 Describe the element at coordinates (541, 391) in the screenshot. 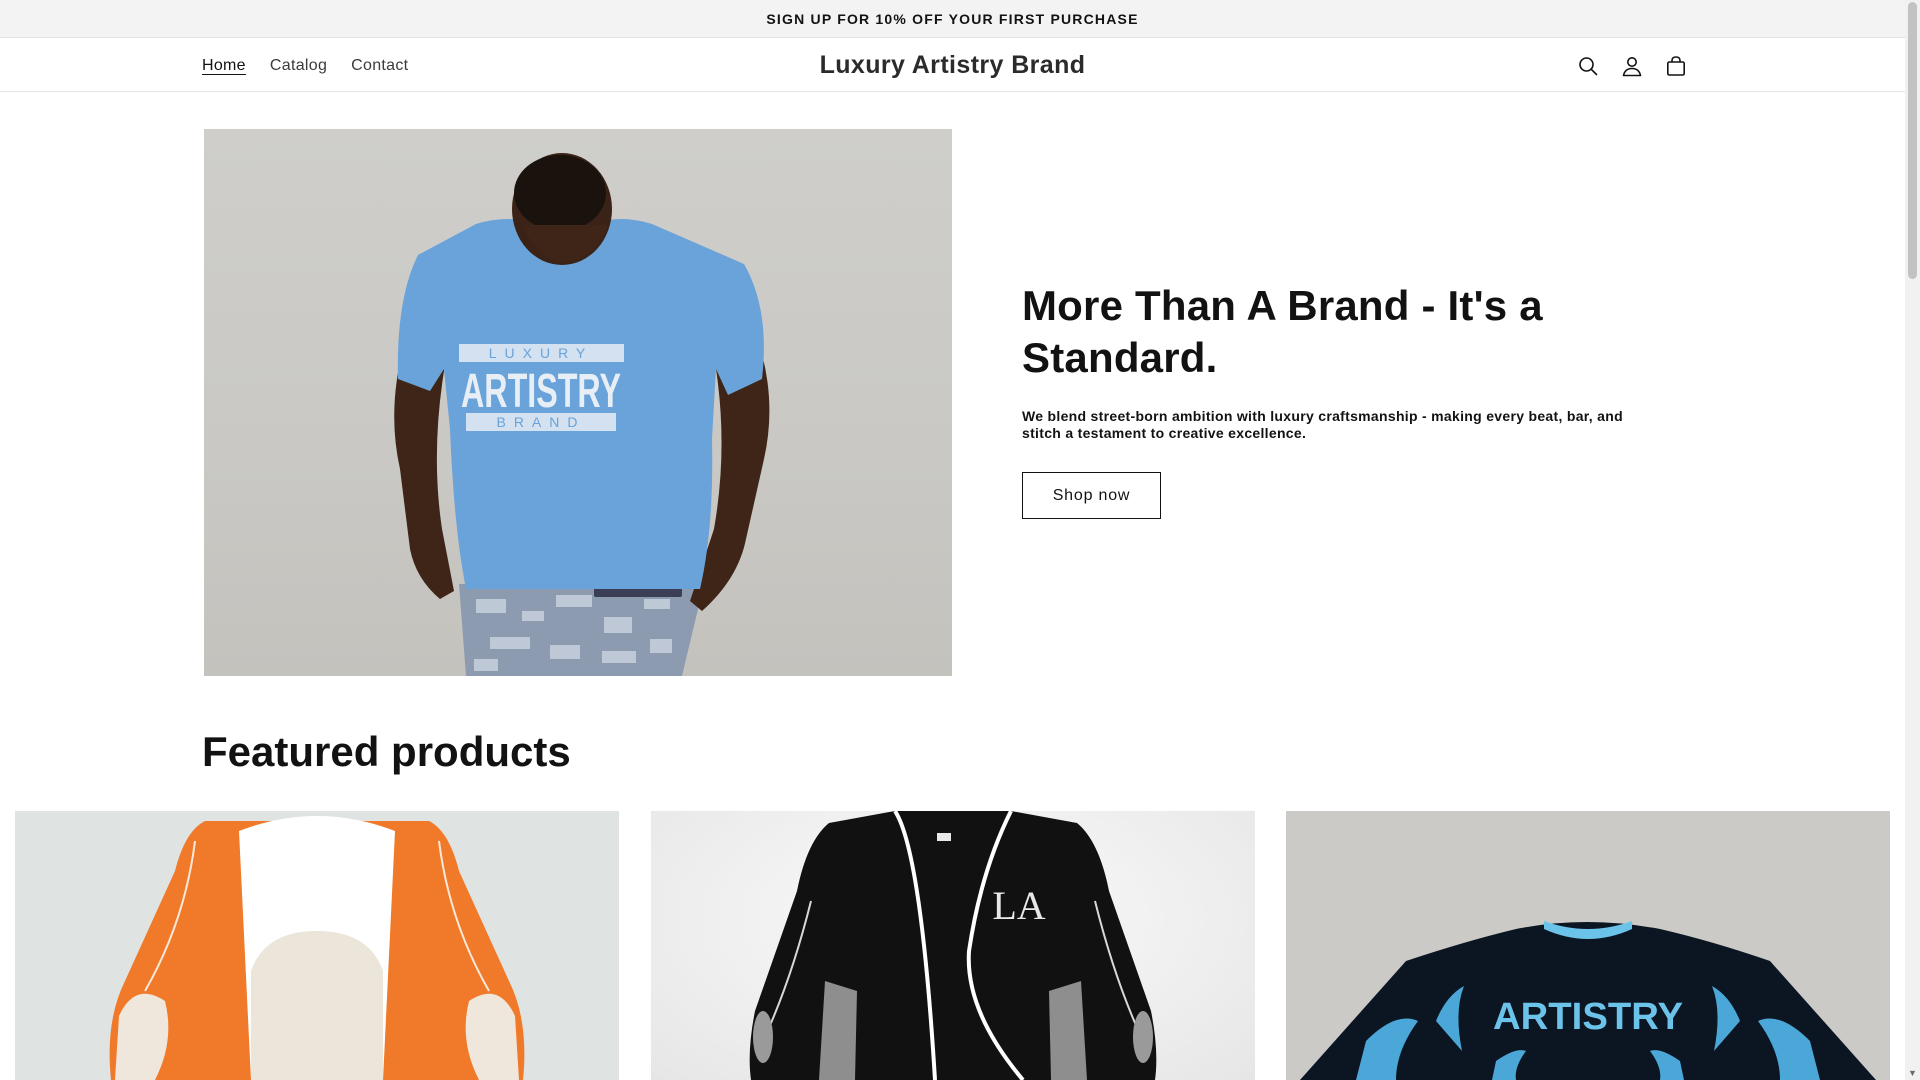

I see `shirt-print-middle: ARTISTRY` at that location.